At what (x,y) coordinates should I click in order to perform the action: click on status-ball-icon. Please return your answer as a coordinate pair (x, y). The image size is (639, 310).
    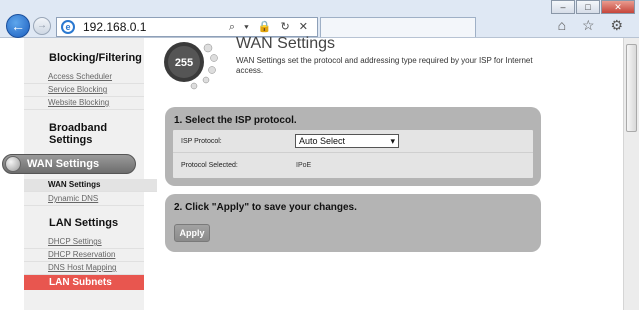
    Looking at the image, I should click on (13, 164).